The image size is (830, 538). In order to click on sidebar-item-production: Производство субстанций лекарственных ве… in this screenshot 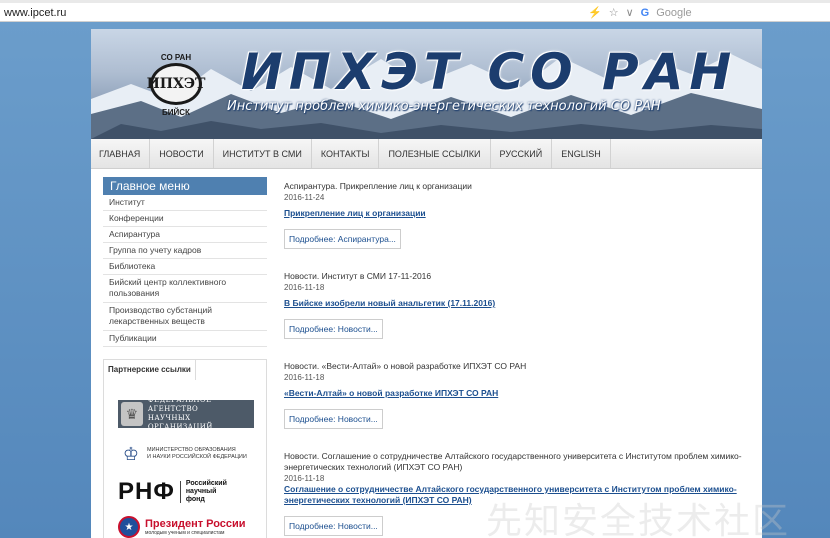, I will do `click(185, 317)`.